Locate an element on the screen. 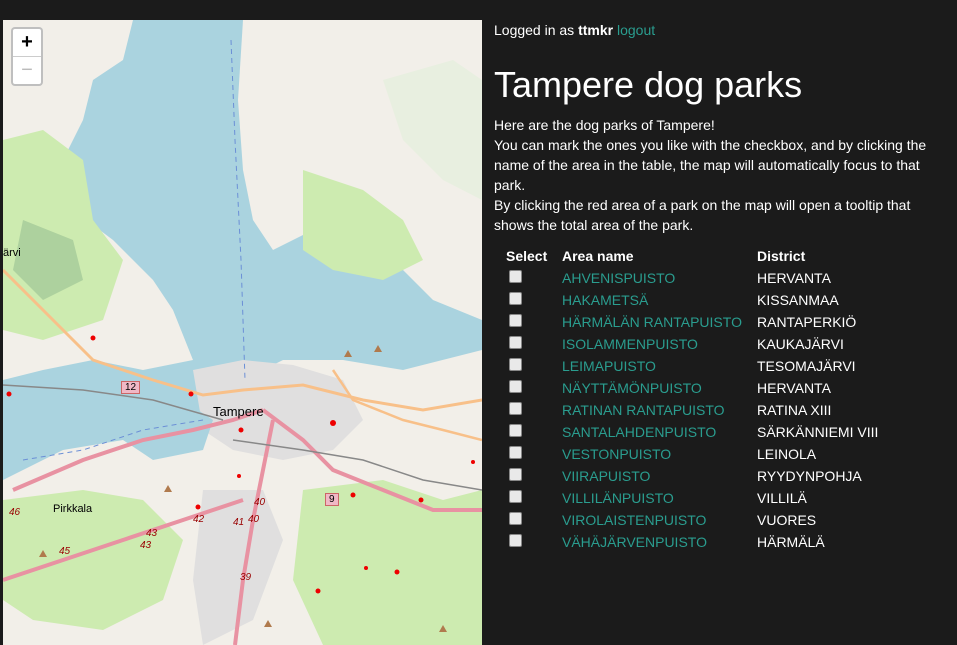  area-name-cell: LEIMAPUISTO is located at coordinates (659, 366).